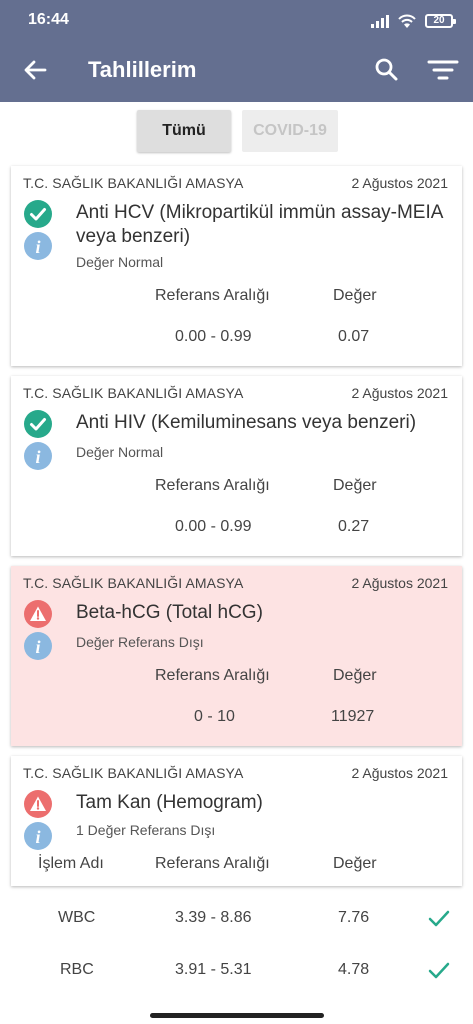 Image resolution: width=473 pixels, height=1024 pixels. Describe the element at coordinates (48, 19) in the screenshot. I see `status-time: 16:44` at that location.